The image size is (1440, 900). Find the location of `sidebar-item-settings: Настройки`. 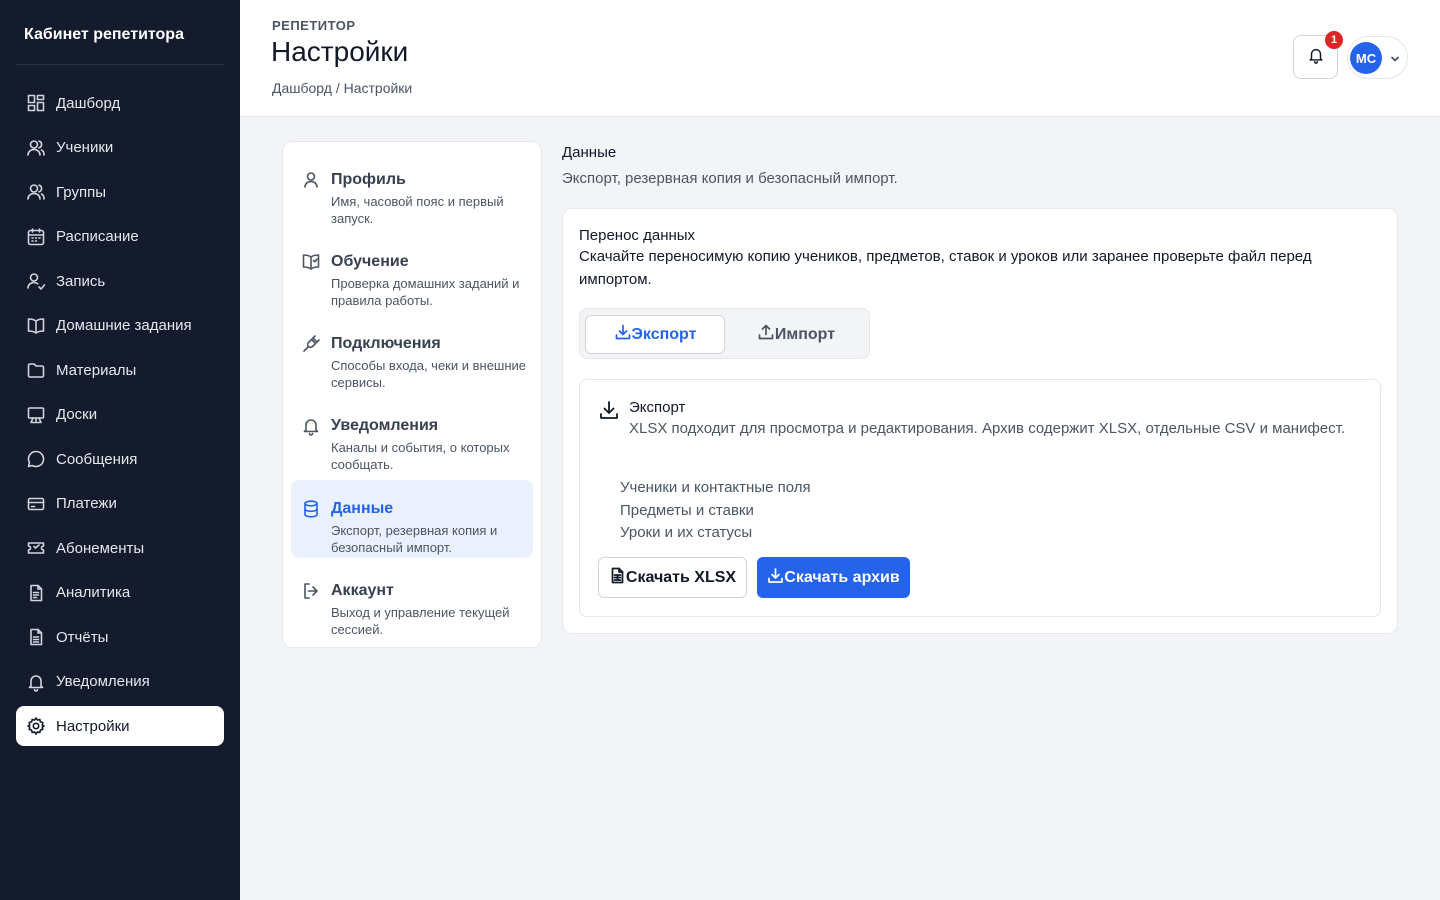

sidebar-item-settings: Настройки is located at coordinates (120, 726).